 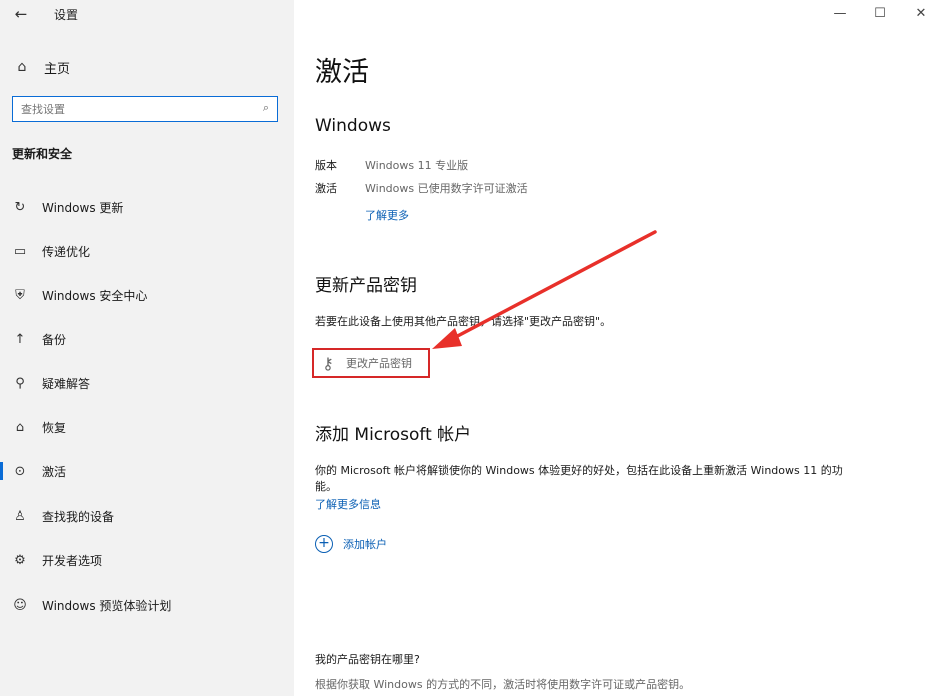 I want to click on back-button: ←, so click(x=21, y=14).